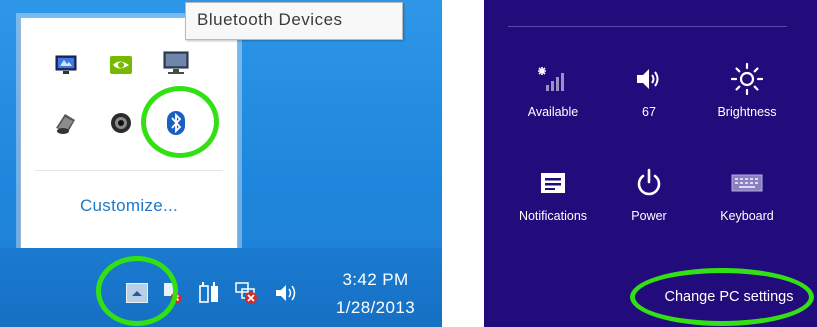 This screenshot has height=327, width=817. What do you see at coordinates (747, 79) in the screenshot?
I see `brightness-icon` at bounding box center [747, 79].